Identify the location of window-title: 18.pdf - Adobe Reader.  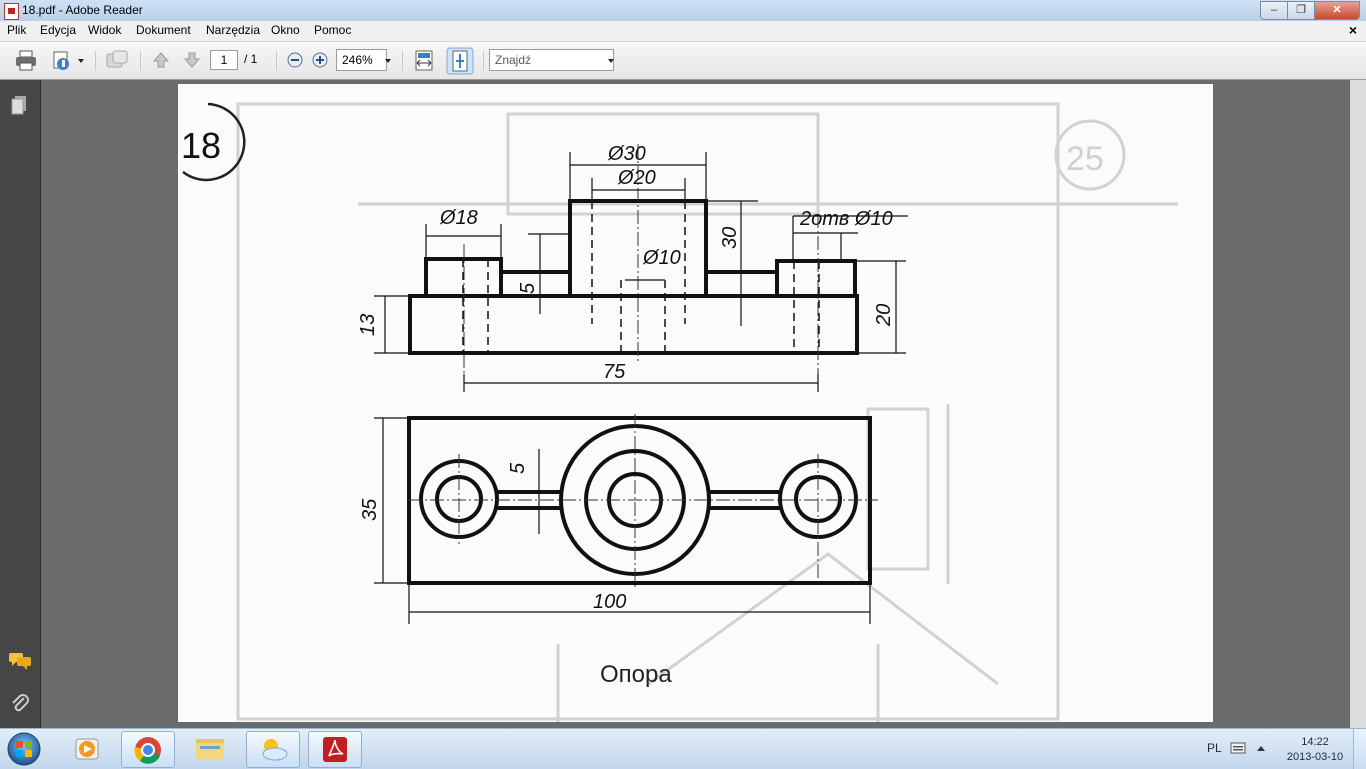
(82, 10).